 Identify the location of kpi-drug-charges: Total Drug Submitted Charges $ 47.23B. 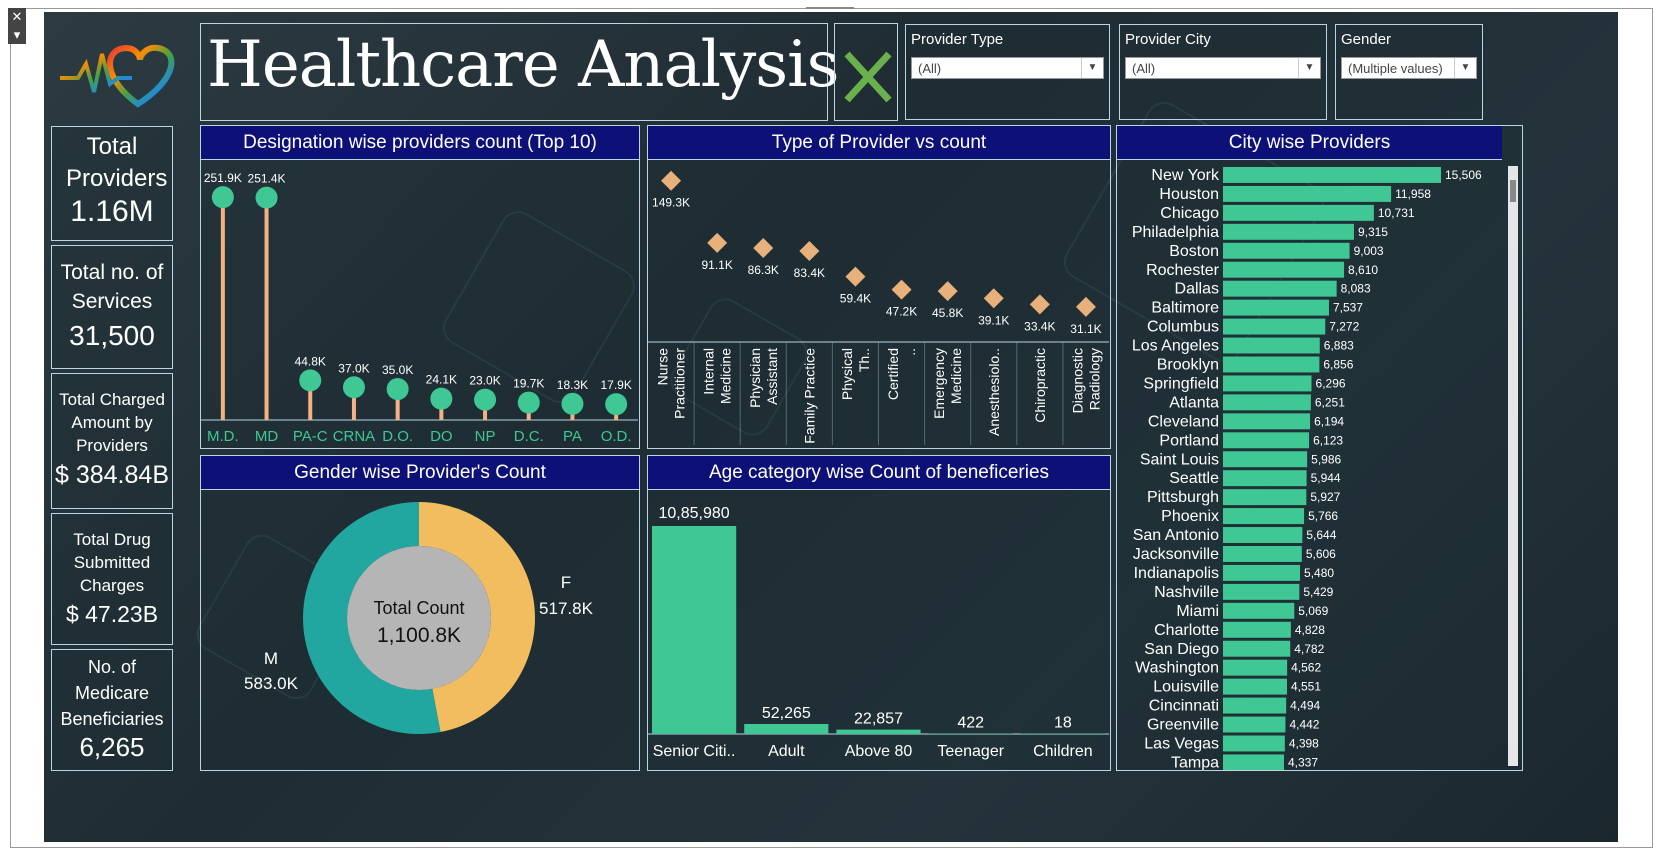
(112, 579).